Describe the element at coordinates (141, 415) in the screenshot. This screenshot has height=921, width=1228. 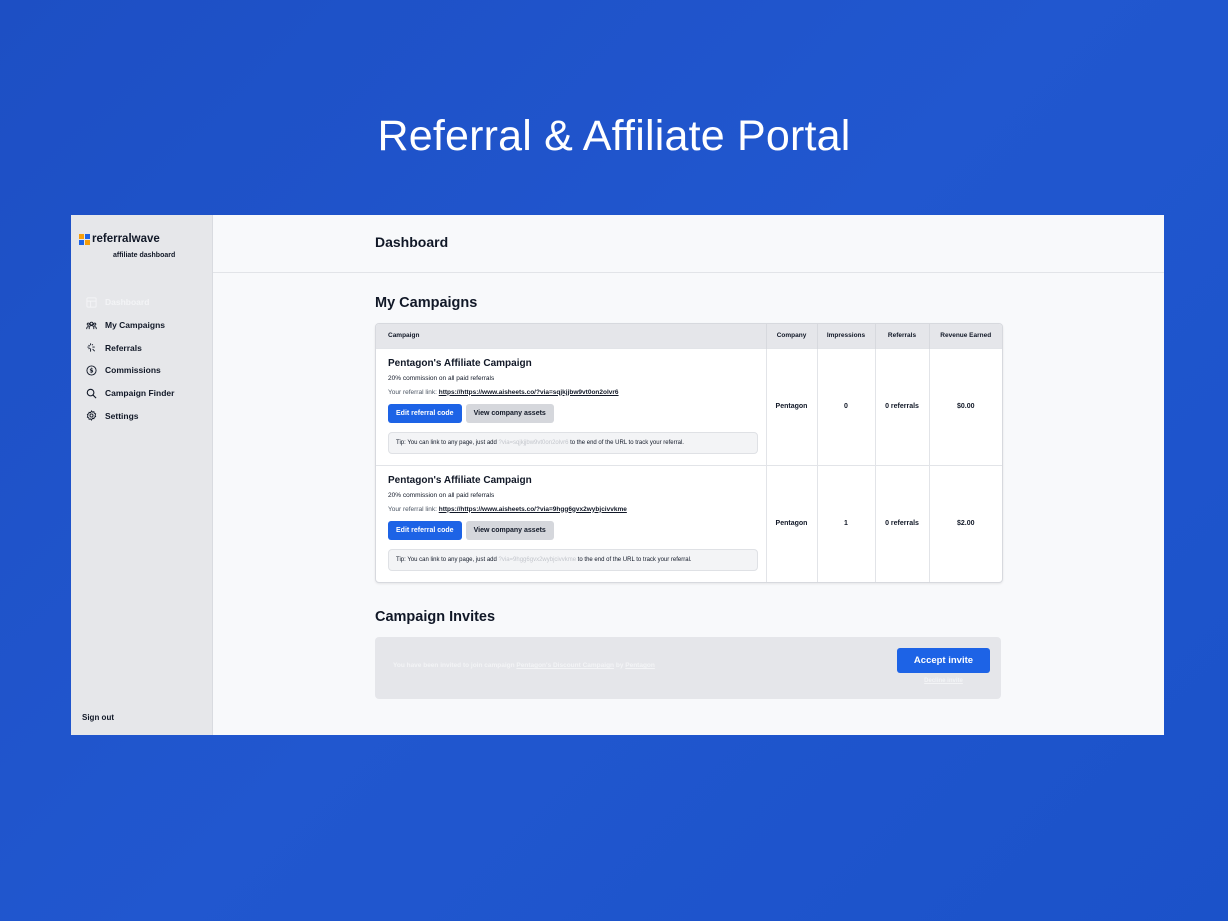
I see `sidebar-item-settings: Settings` at that location.